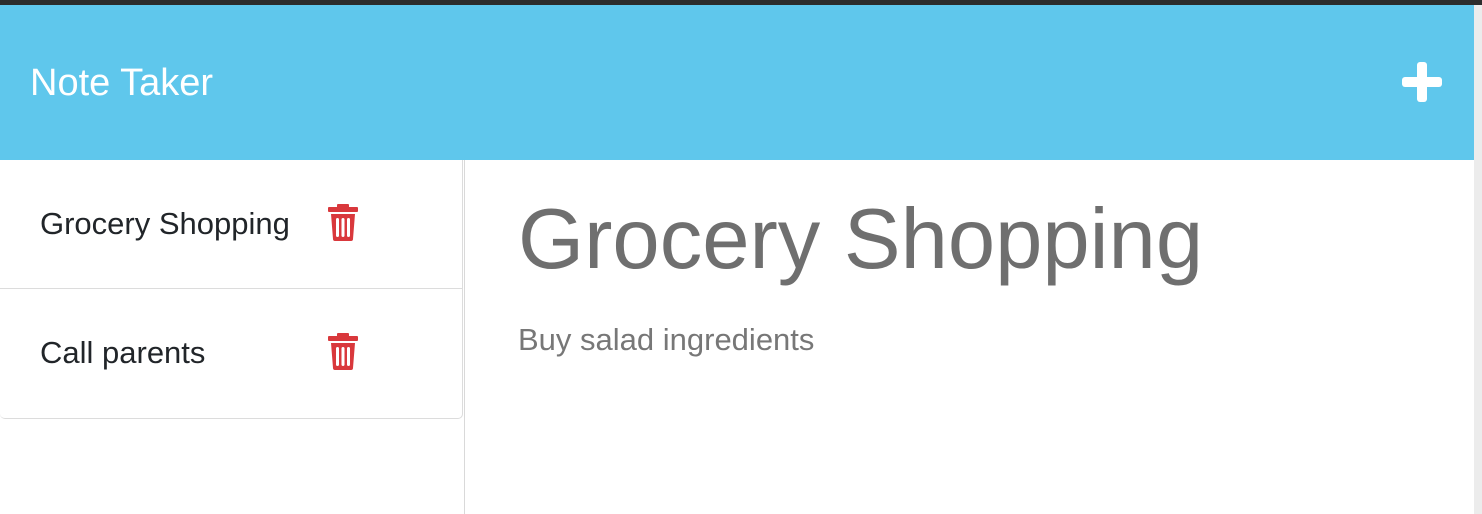 The image size is (1482, 514). Describe the element at coordinates (165, 223) in the screenshot. I see `note-title: Grocery Shopping` at that location.